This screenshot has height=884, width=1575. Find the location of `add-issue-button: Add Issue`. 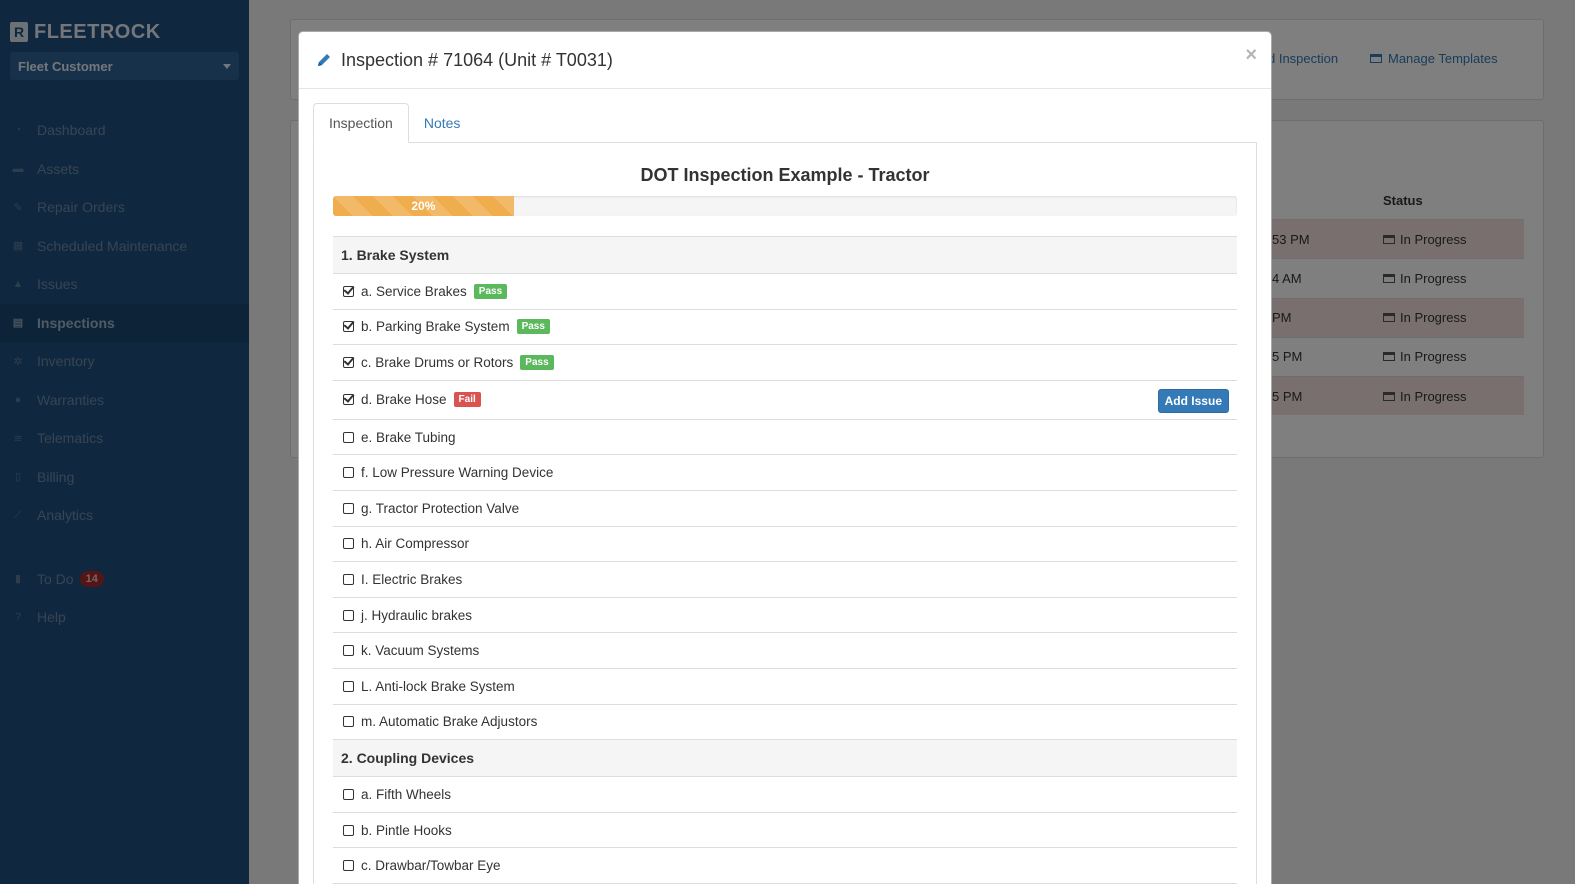

add-issue-button: Add Issue is located at coordinates (1193, 400).